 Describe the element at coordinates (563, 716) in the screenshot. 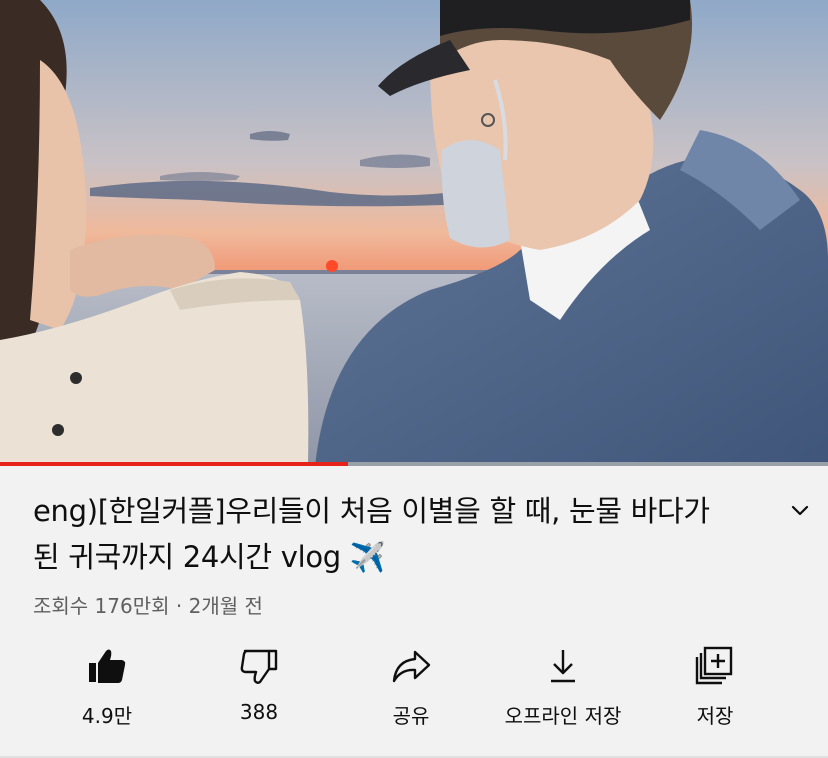

I see `download-label: 오프라인 저장` at that location.